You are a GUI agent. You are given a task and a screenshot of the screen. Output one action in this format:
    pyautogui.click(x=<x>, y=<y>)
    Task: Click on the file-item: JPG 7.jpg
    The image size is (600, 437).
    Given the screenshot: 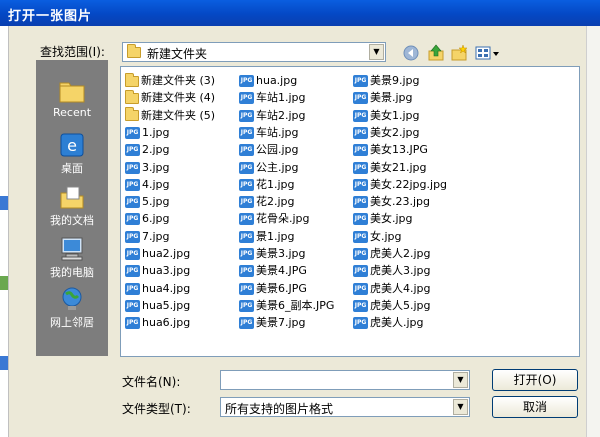 What is the action you would take?
    pyautogui.click(x=147, y=237)
    